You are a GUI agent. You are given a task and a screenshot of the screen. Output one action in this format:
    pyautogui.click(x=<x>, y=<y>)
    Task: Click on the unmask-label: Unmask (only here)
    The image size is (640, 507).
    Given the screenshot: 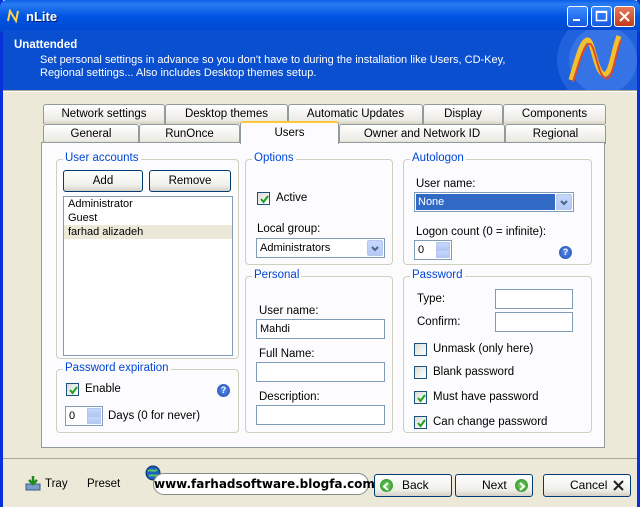 What is the action you would take?
    pyautogui.click(x=483, y=349)
    